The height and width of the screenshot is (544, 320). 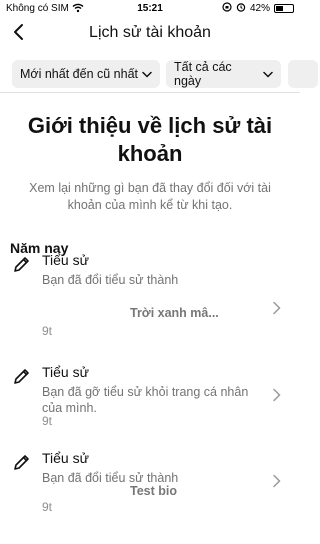 I want to click on item-description: Bạn đã đổi tiểu sử thành, so click(x=110, y=280).